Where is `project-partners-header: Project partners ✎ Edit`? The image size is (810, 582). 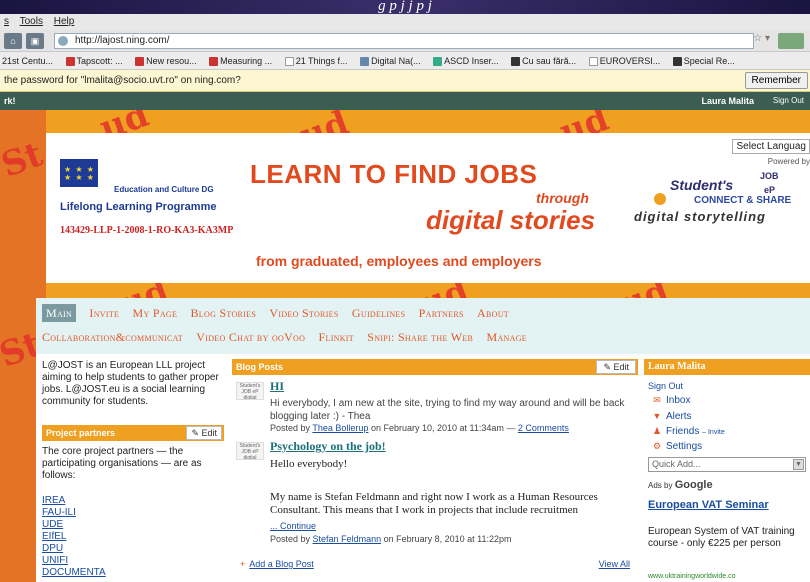 project-partners-header: Project partners ✎ Edit is located at coordinates (133, 433).